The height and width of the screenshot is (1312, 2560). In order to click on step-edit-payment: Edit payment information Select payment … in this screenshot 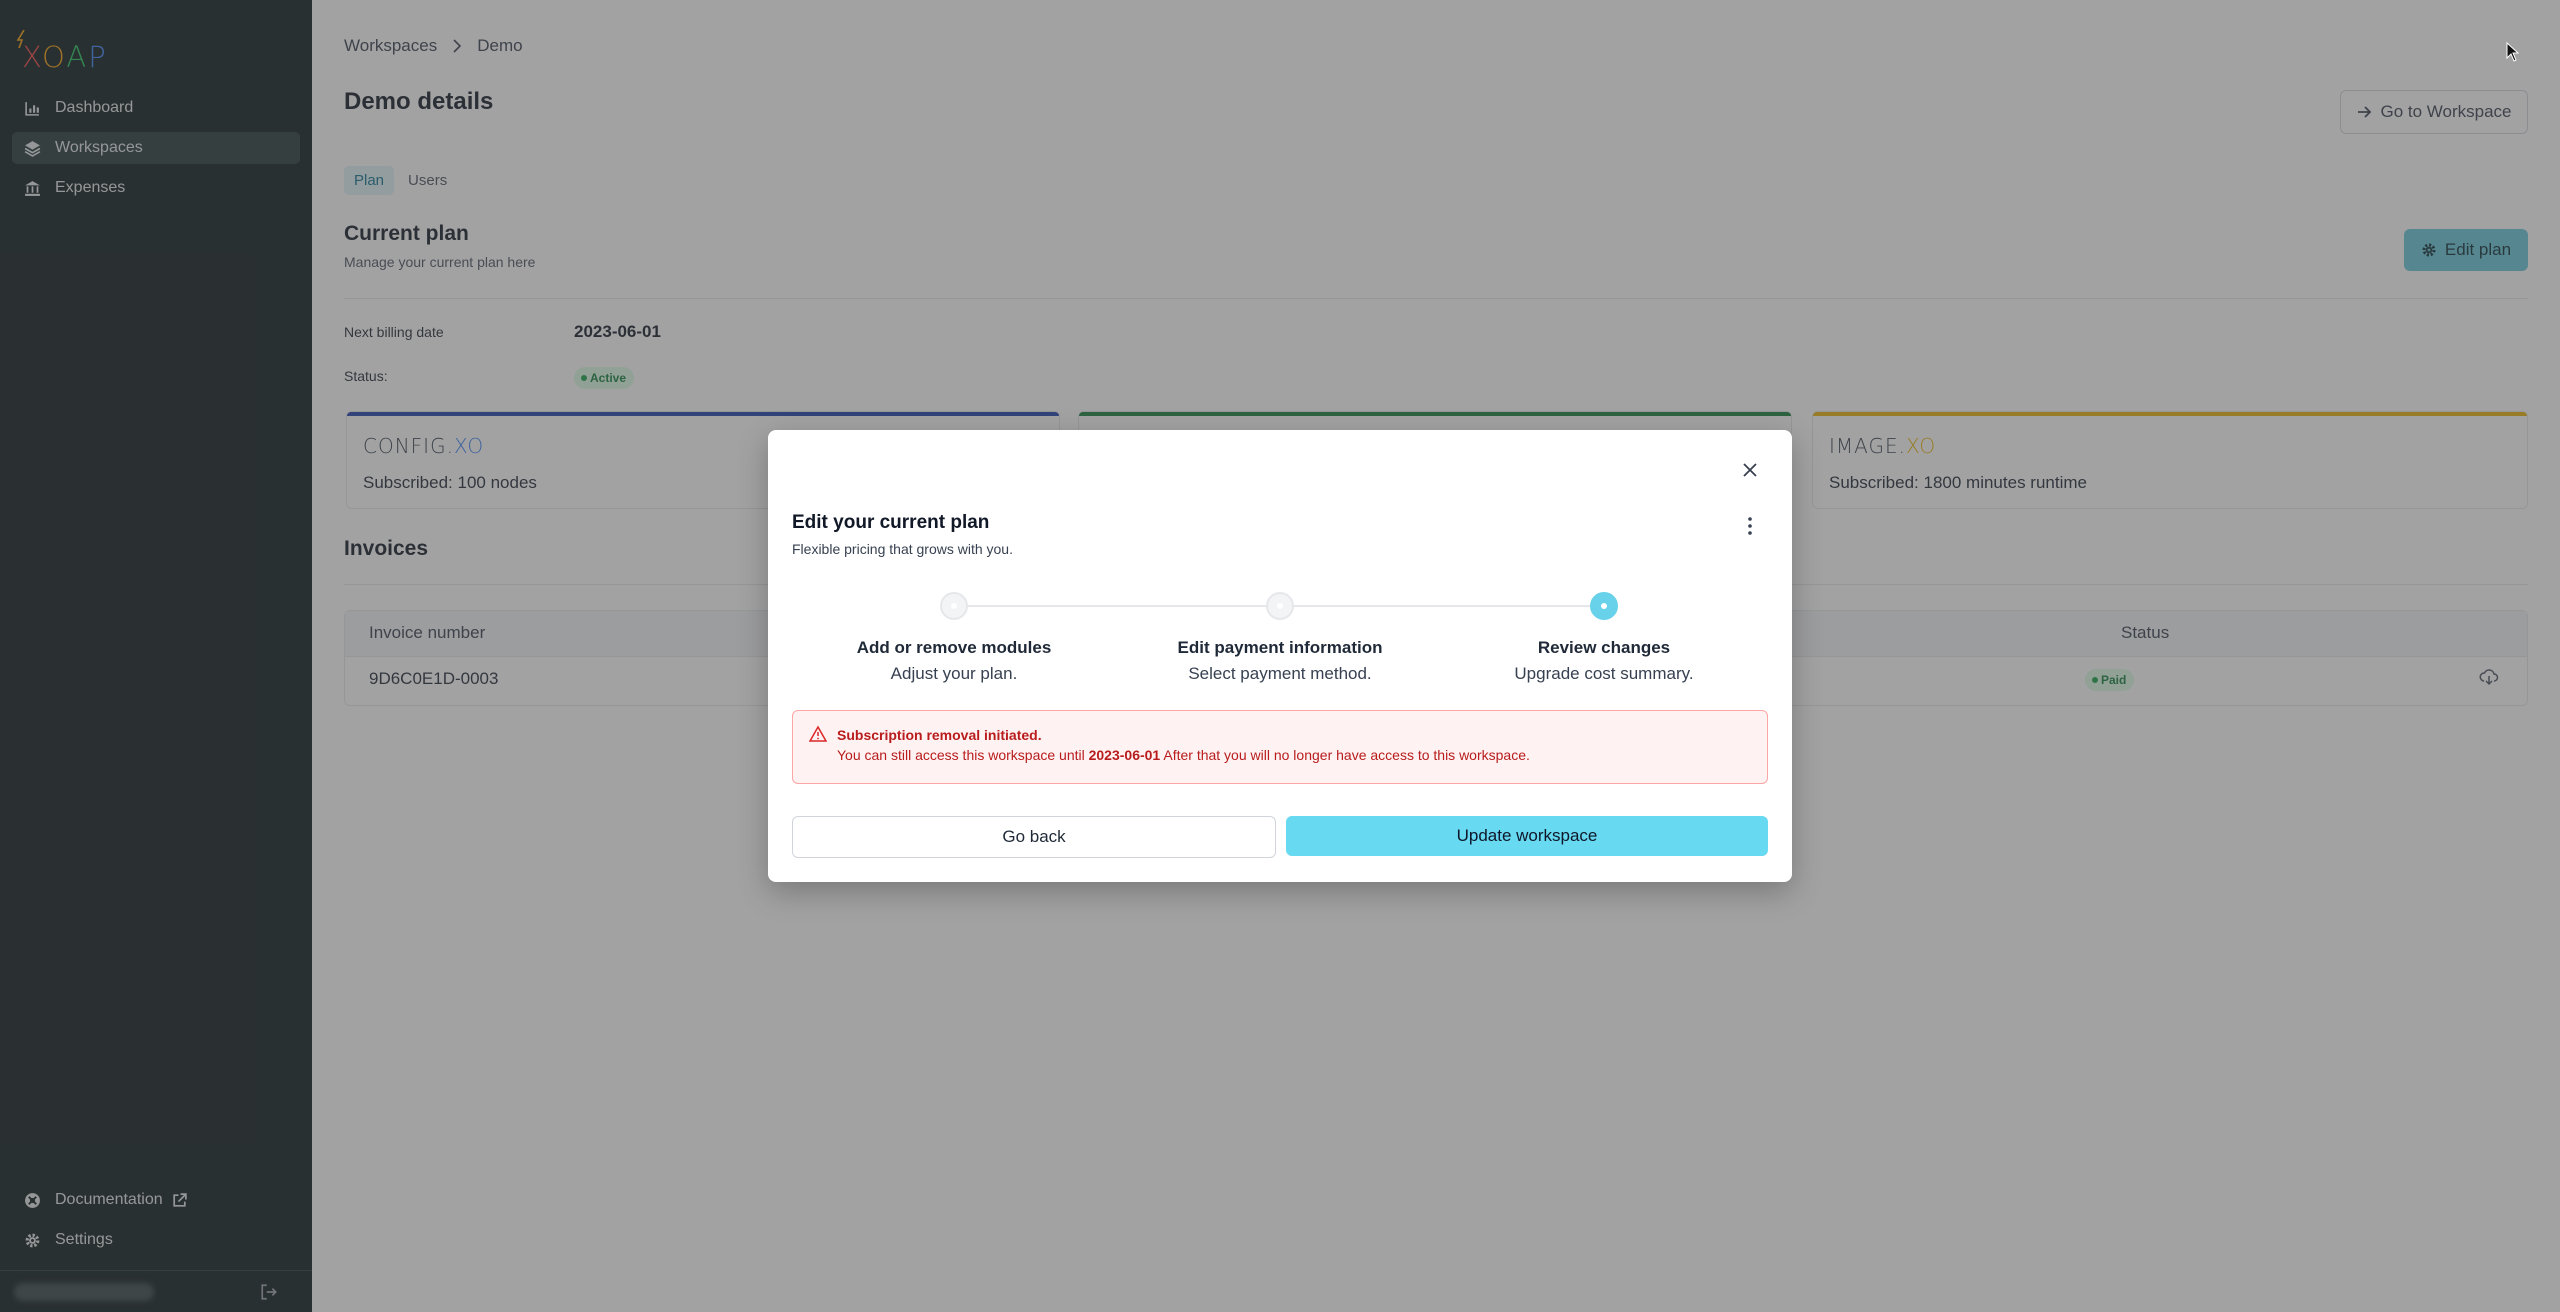, I will do `click(1280, 638)`.